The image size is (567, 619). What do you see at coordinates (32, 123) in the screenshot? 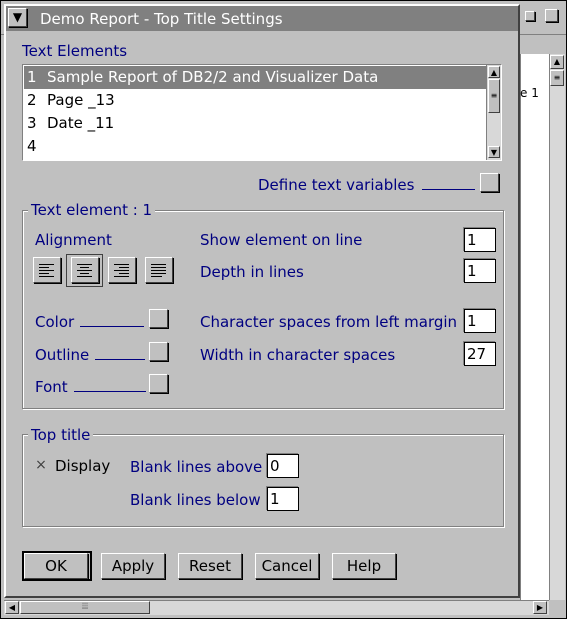
I see `list-item-number: 3` at bounding box center [32, 123].